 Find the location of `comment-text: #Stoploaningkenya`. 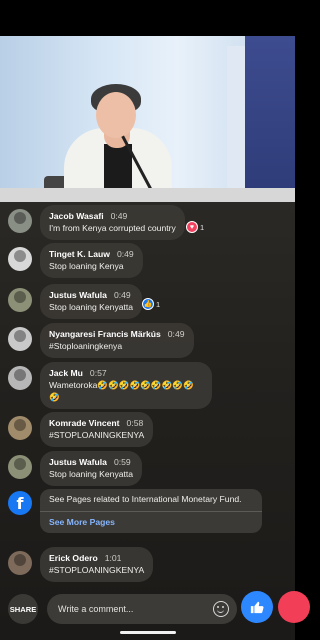

comment-text: #Stoploaningkenya is located at coordinates (86, 346).